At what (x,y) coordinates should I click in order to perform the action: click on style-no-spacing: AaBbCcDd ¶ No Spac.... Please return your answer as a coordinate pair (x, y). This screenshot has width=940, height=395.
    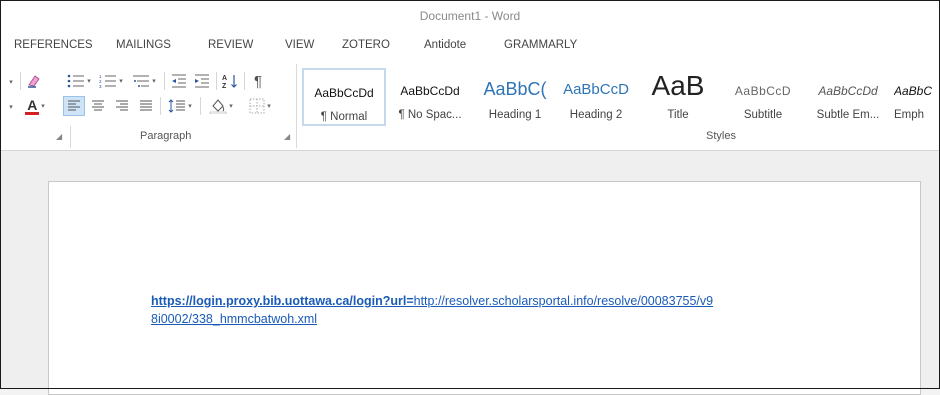
    Looking at the image, I should click on (430, 97).